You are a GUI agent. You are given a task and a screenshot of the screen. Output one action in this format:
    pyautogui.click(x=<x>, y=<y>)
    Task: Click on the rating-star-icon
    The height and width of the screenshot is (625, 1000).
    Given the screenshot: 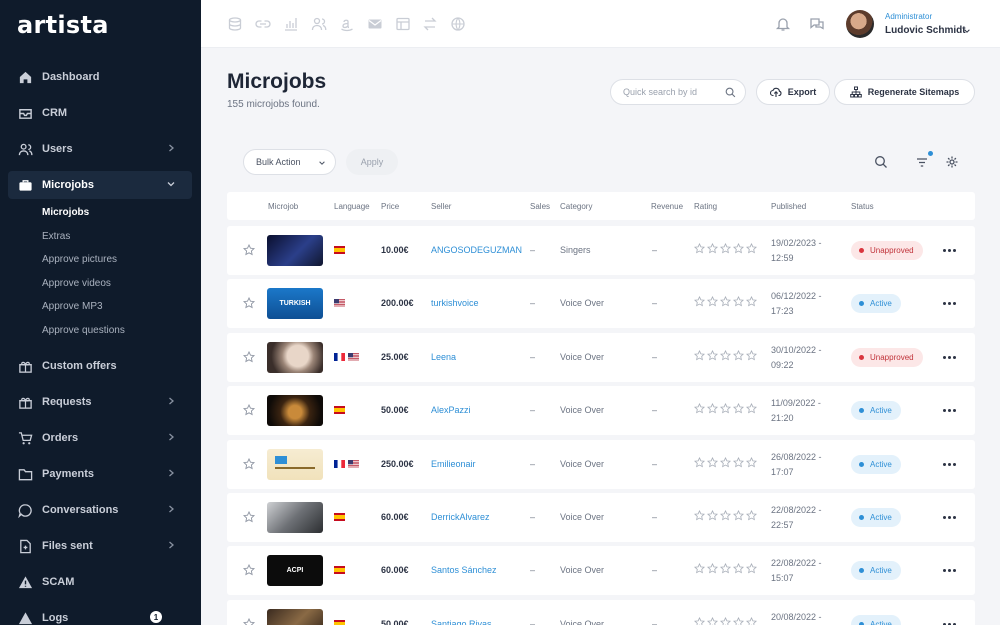 What is the action you would take?
    pyautogui.click(x=738, y=515)
    